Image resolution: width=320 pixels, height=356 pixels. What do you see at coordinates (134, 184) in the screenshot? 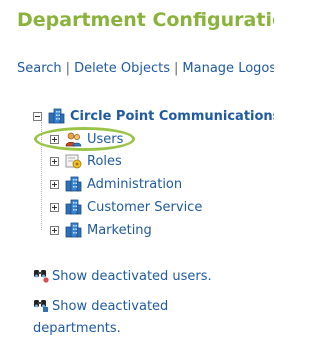
I see `tree-node-label: Administration` at bounding box center [134, 184].